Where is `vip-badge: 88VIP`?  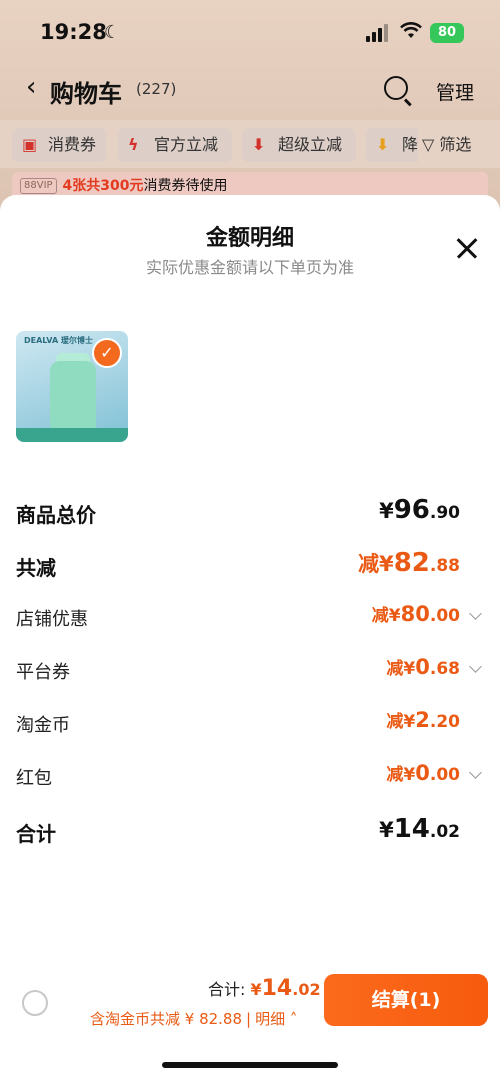 vip-badge: 88VIP is located at coordinates (38, 186).